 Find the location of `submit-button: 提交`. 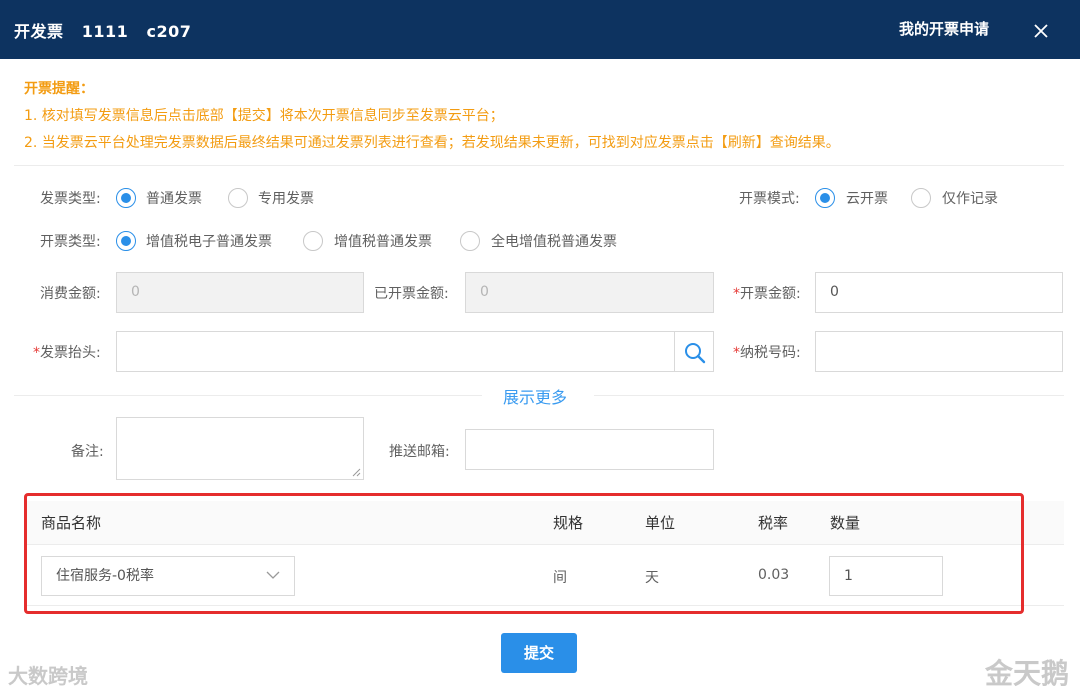

submit-button: 提交 is located at coordinates (539, 653).